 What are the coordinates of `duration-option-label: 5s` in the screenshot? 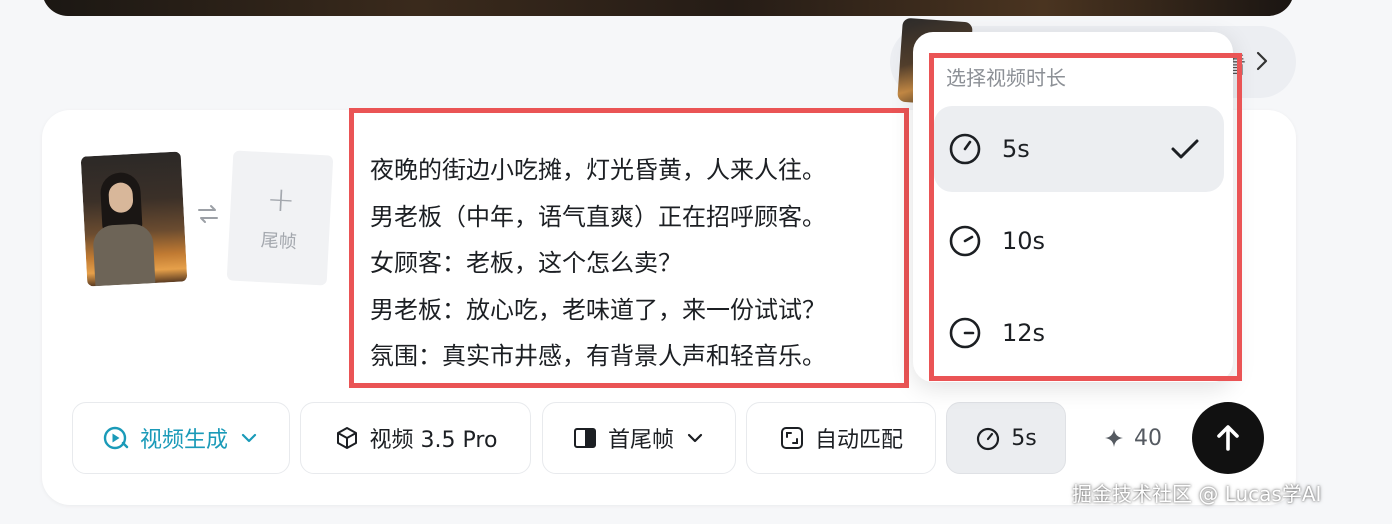 It's located at (1016, 149).